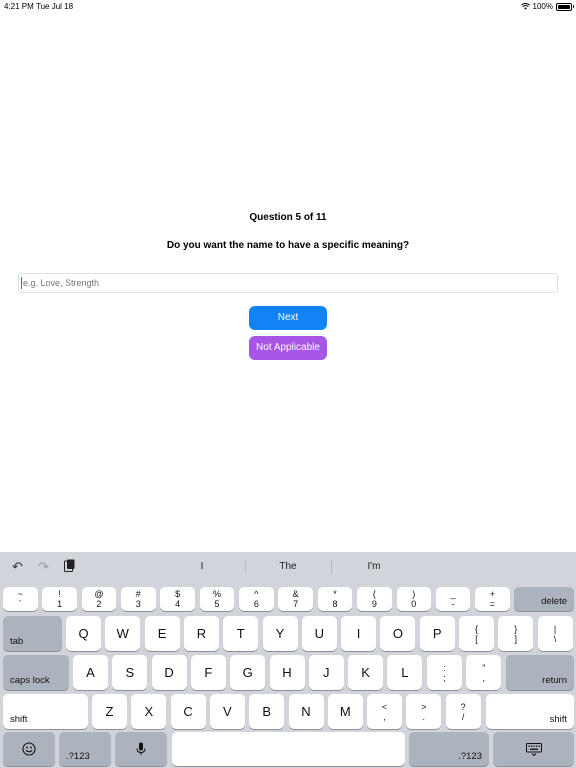 This screenshot has height=768, width=576. Describe the element at coordinates (453, 594) in the screenshot. I see `key-shift-symbol: _` at that location.